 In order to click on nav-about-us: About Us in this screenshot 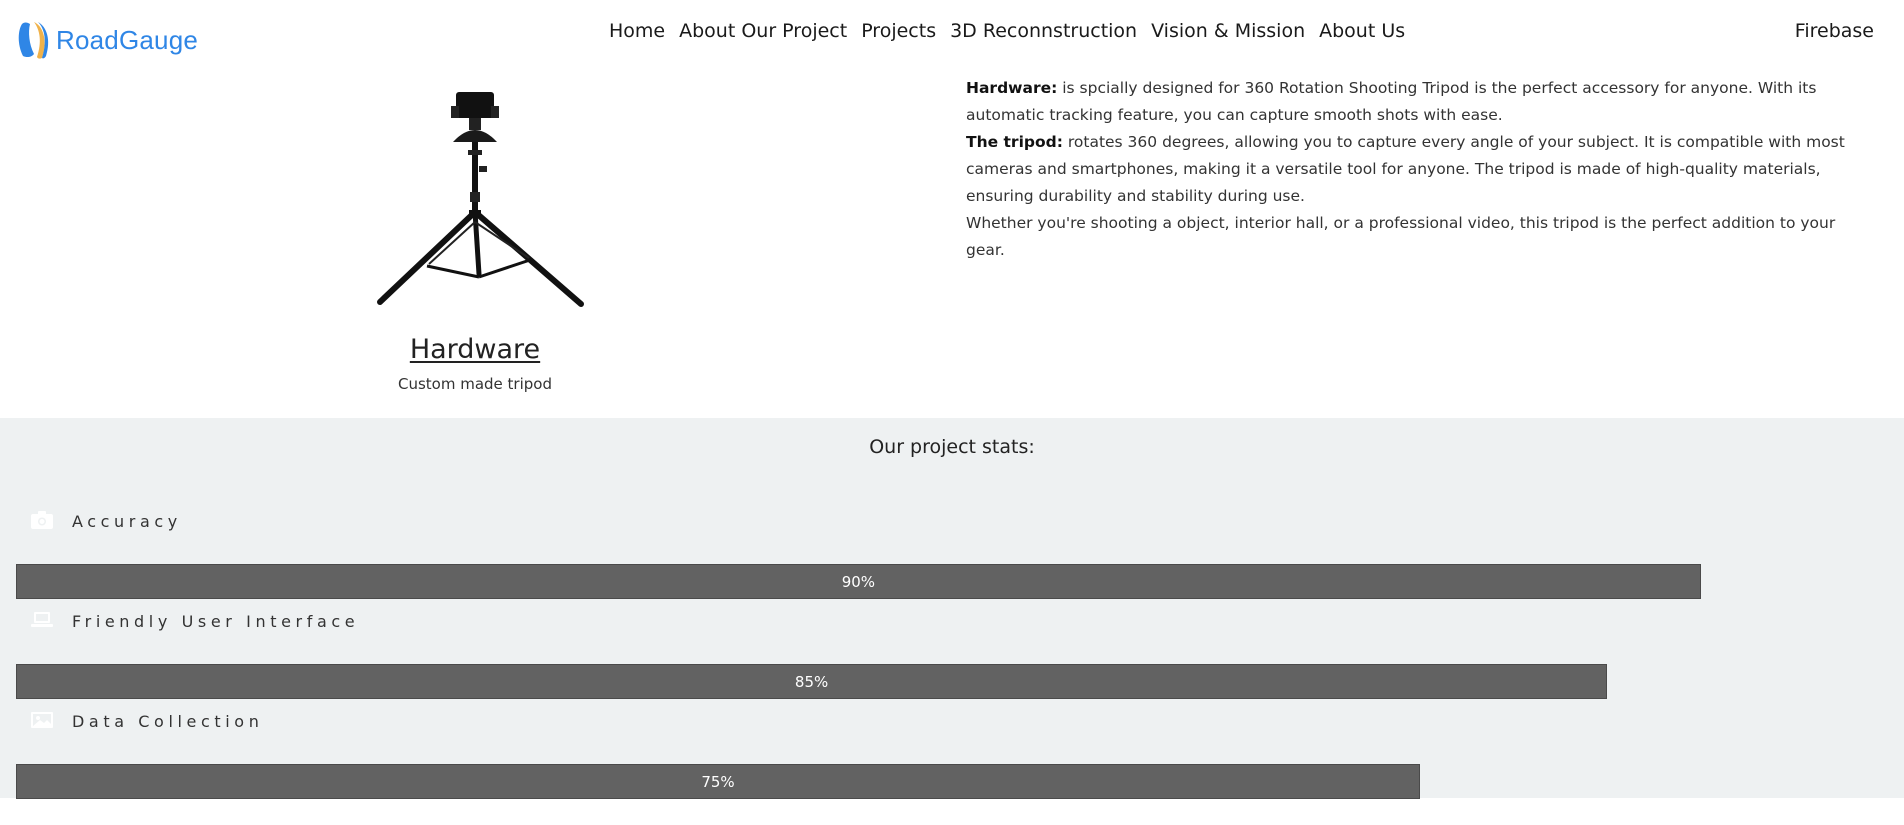, I will do `click(1362, 31)`.